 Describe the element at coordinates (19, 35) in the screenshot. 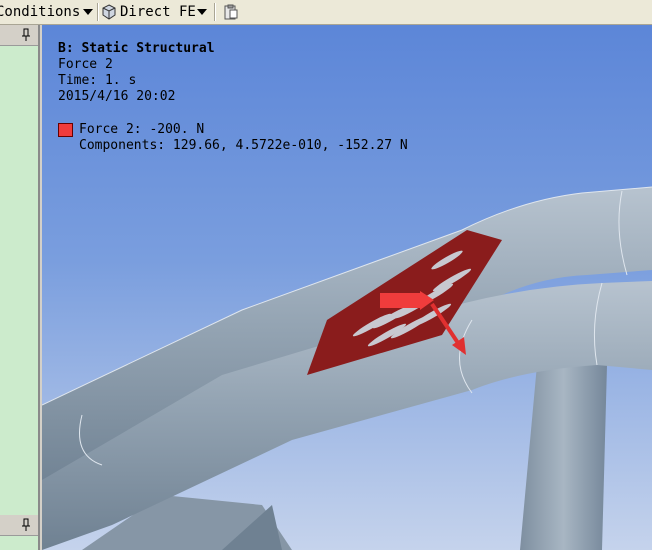

I see `left-panel-header` at that location.